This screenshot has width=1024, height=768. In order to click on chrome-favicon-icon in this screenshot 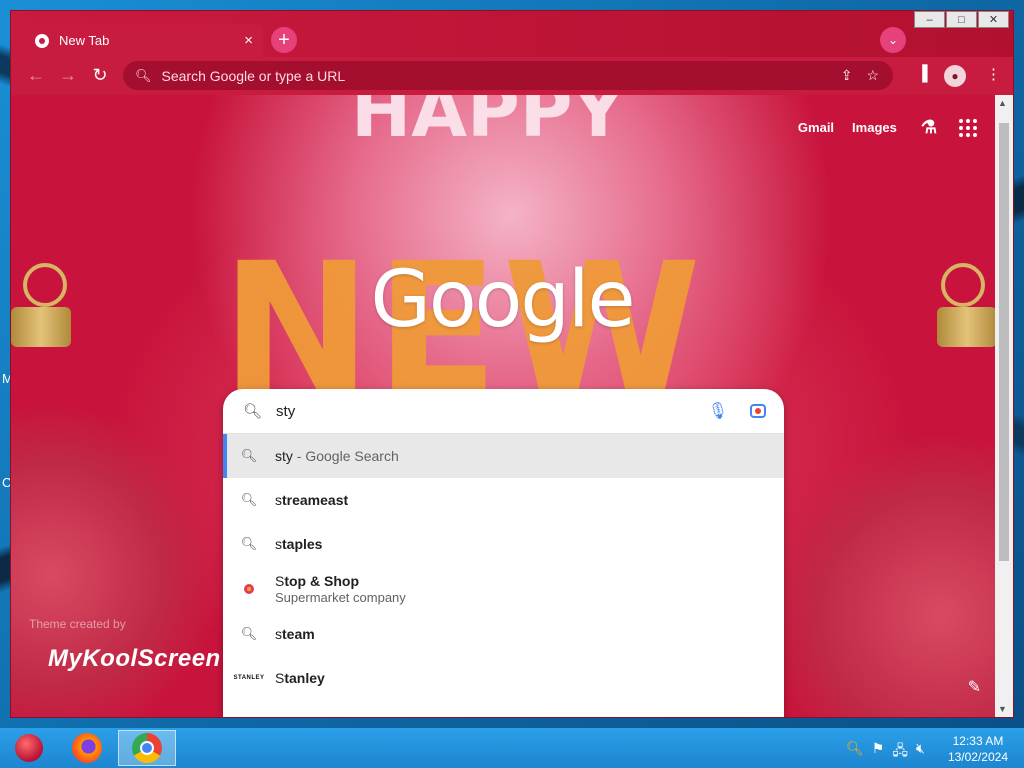, I will do `click(42, 40)`.